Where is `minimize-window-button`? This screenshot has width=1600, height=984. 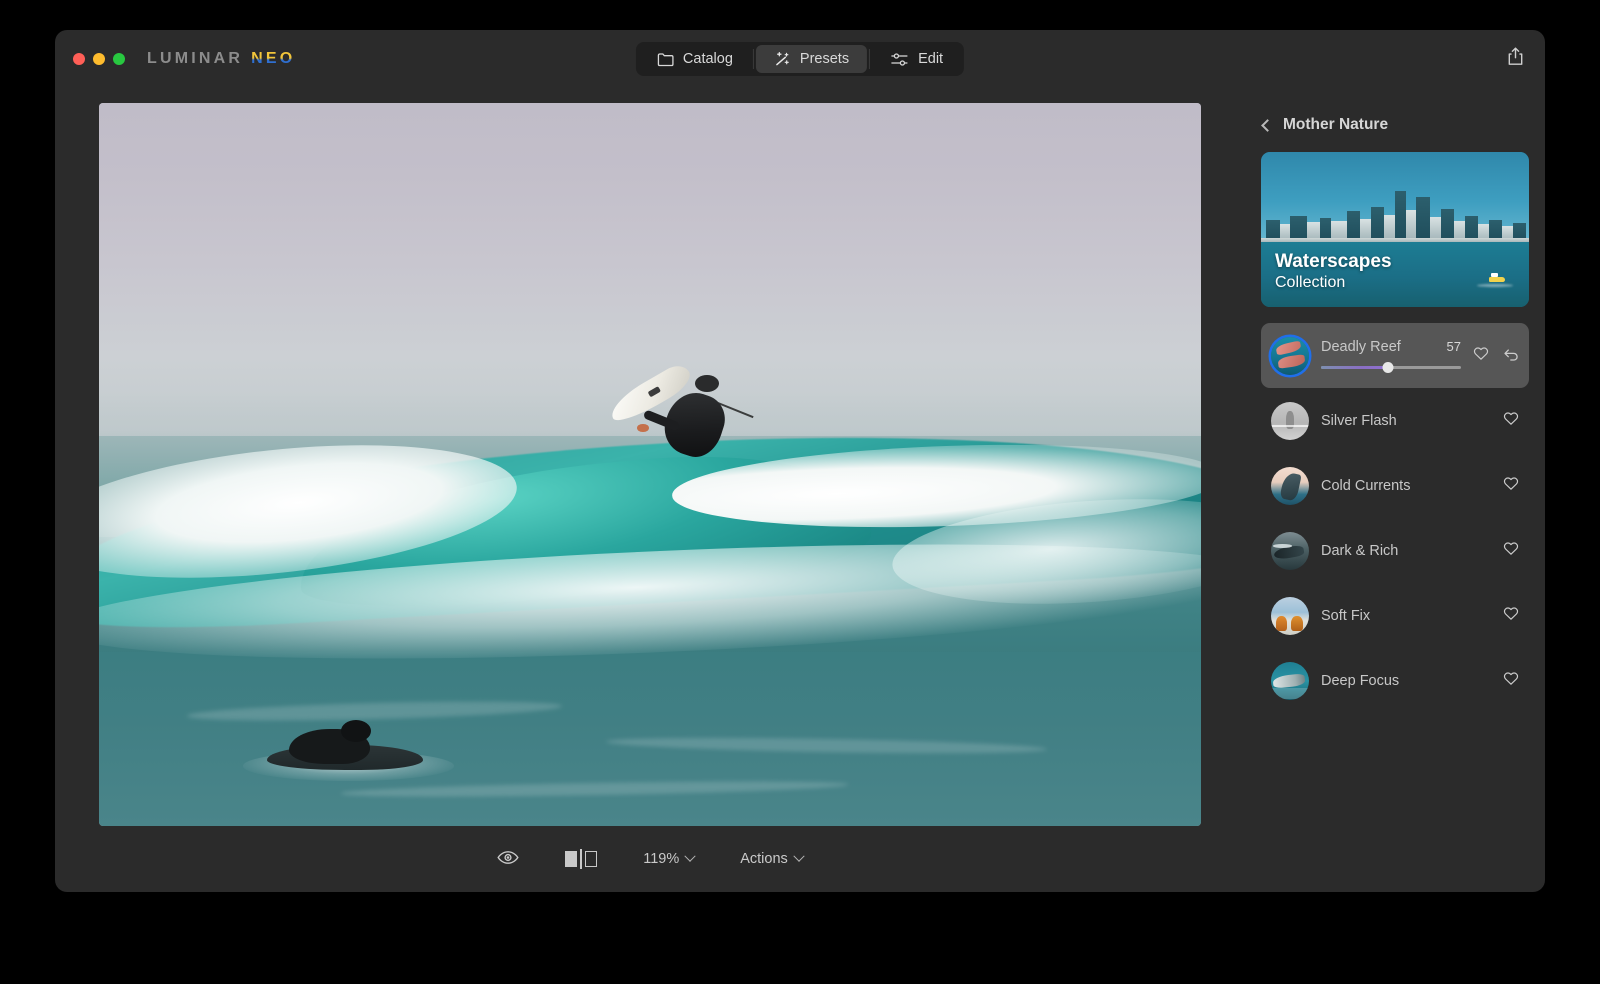 minimize-window-button is located at coordinates (99, 59).